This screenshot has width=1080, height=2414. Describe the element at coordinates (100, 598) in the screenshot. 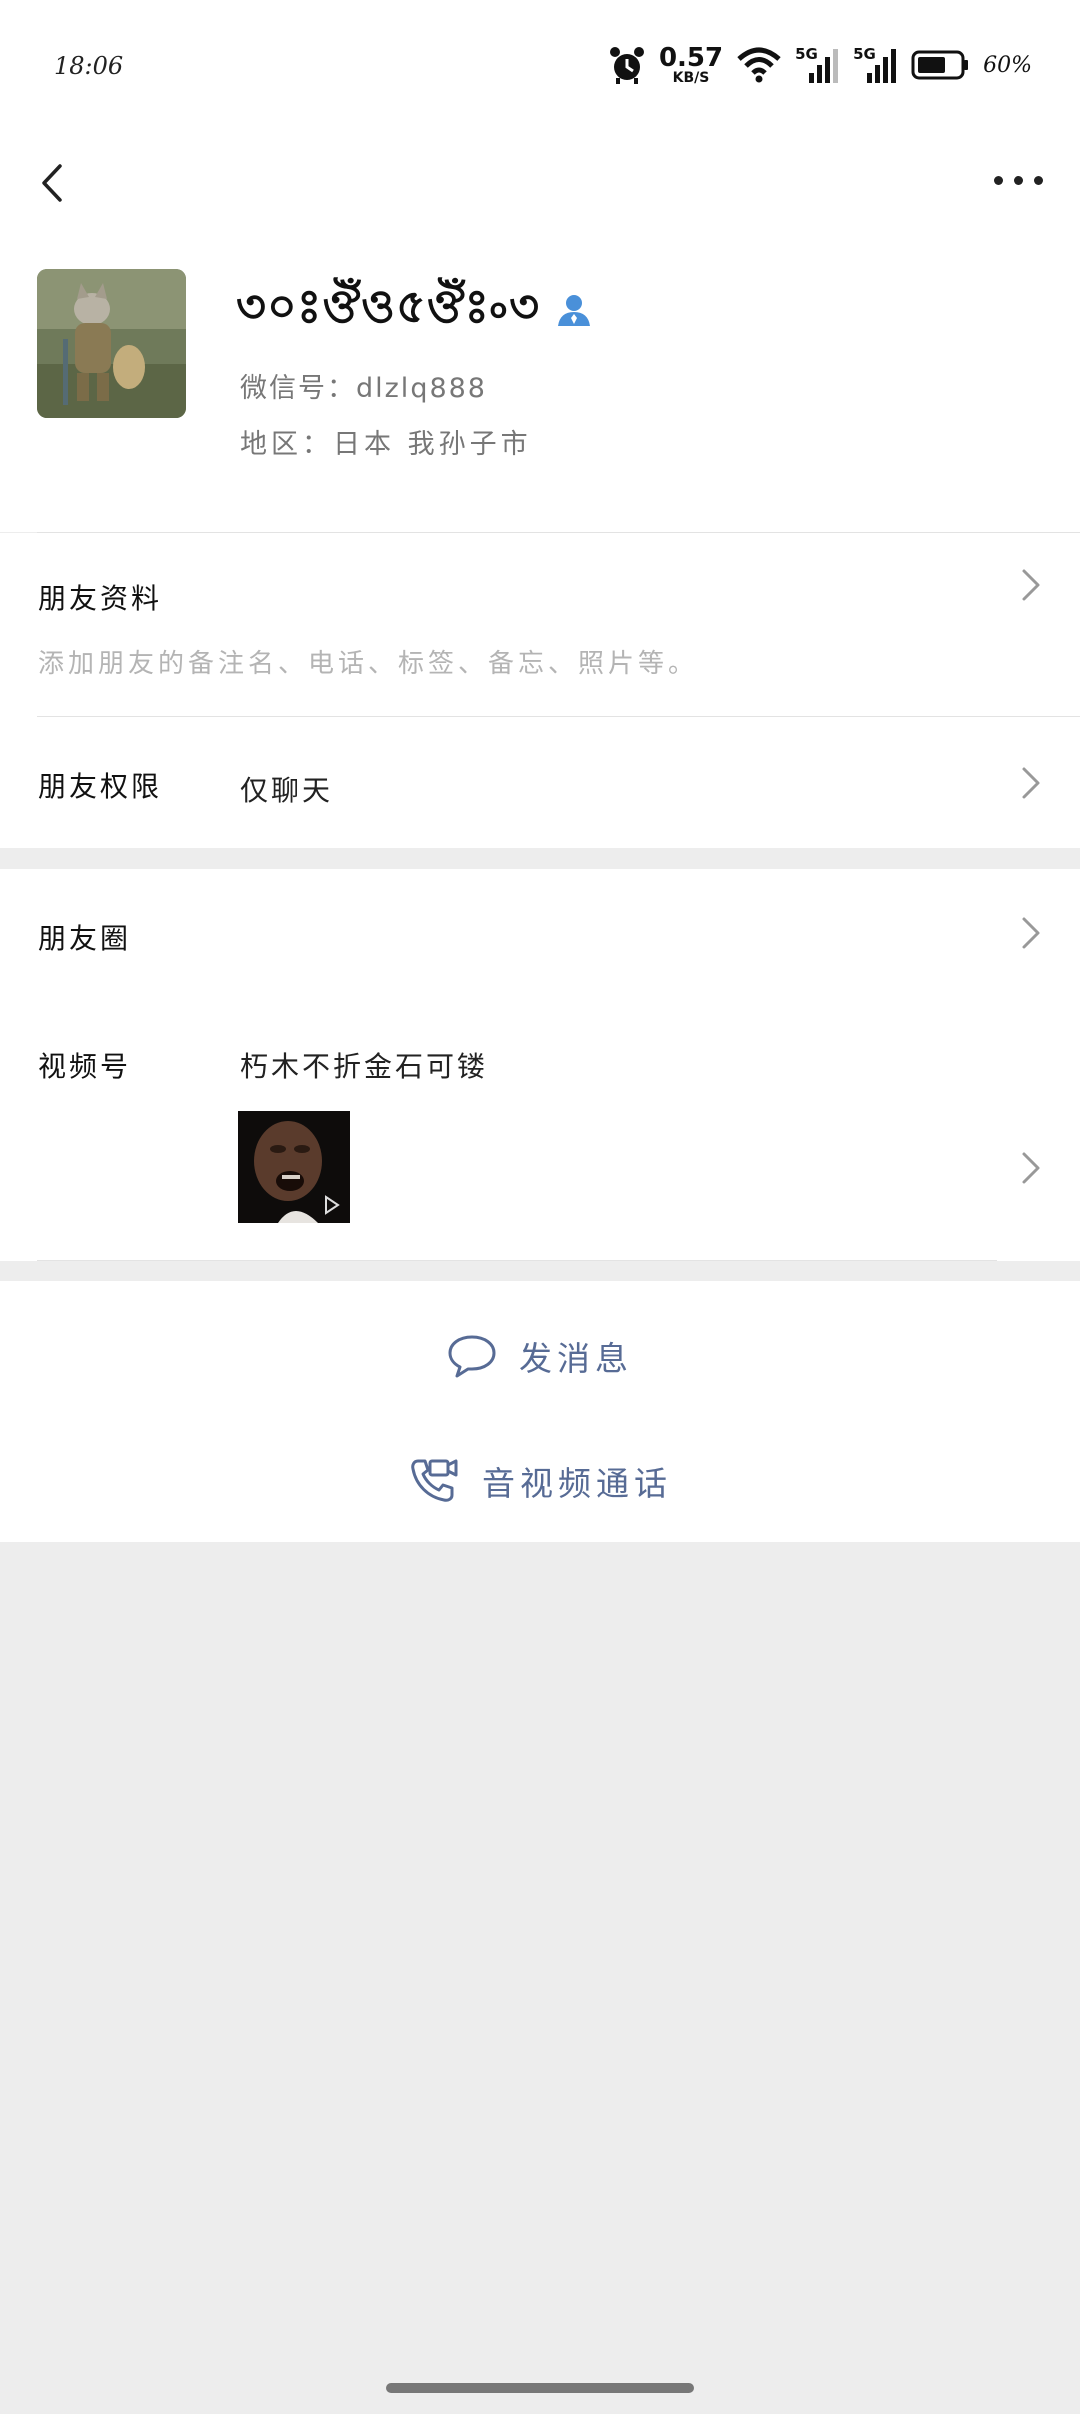

I see `friend-info-label: 朋友资料` at that location.